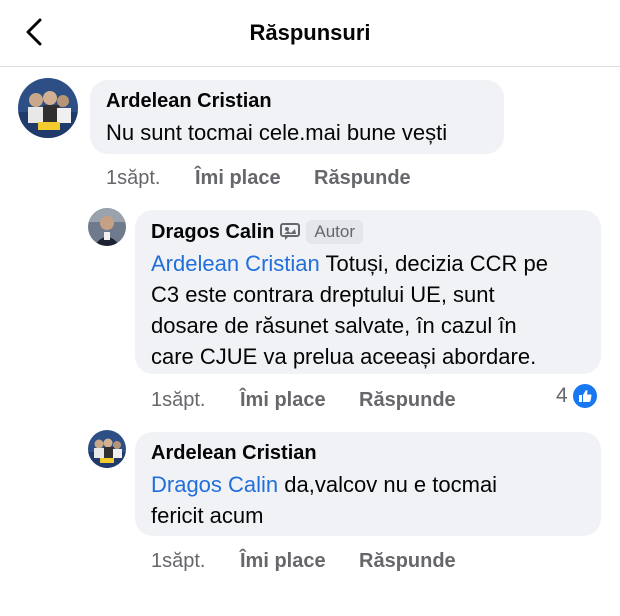 The width and height of the screenshot is (620, 616). What do you see at coordinates (334, 325) in the screenshot?
I see `comment-line: dosare de răsunet salvate, în cazul în` at bounding box center [334, 325].